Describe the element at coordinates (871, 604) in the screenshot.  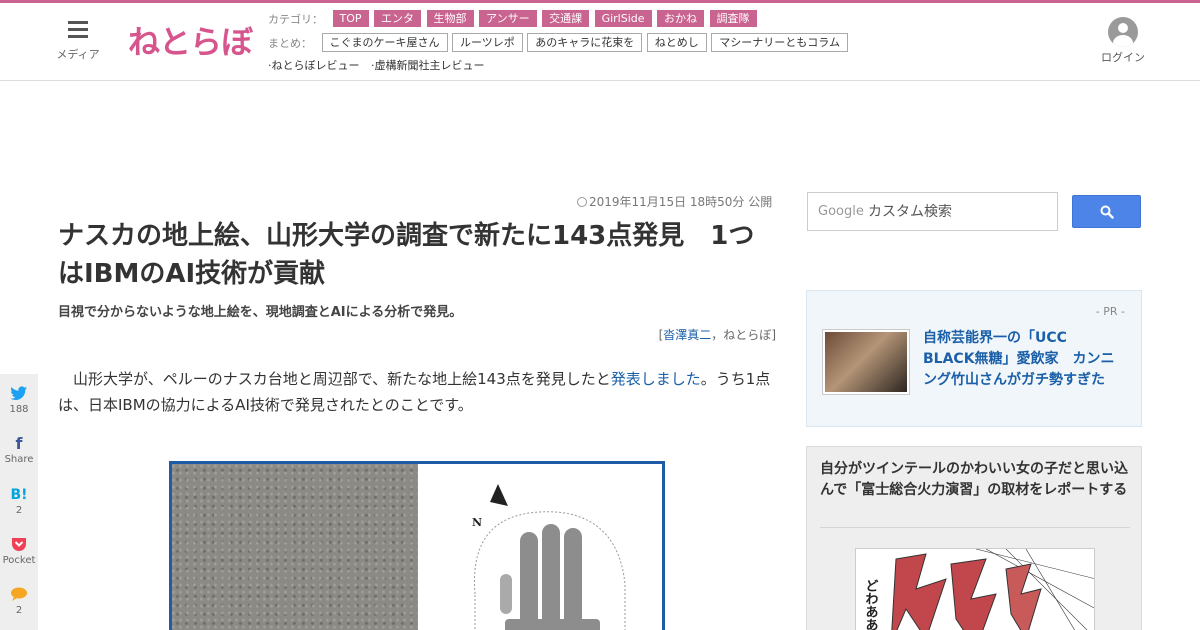
I see `manga-text: どわああ` at that location.